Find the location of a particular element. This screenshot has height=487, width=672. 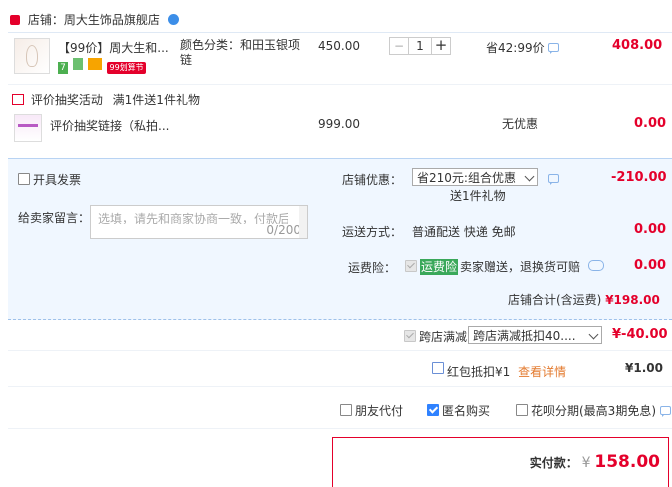

insurance-tag: 运费险 is located at coordinates (439, 267).